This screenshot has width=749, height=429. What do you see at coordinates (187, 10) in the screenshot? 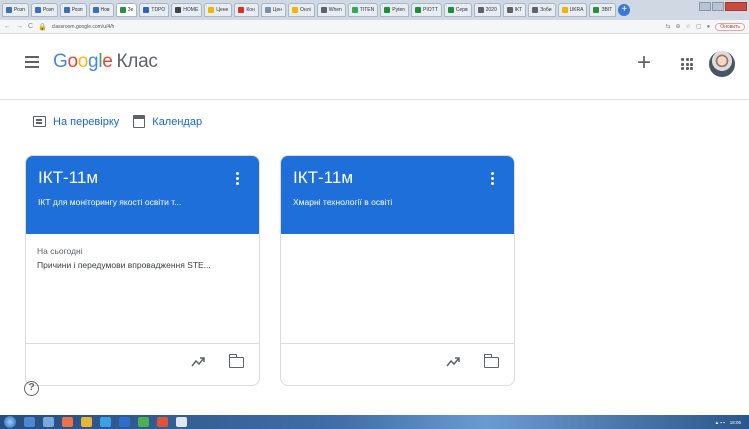
I see `browser-tab: HOME` at bounding box center [187, 10].